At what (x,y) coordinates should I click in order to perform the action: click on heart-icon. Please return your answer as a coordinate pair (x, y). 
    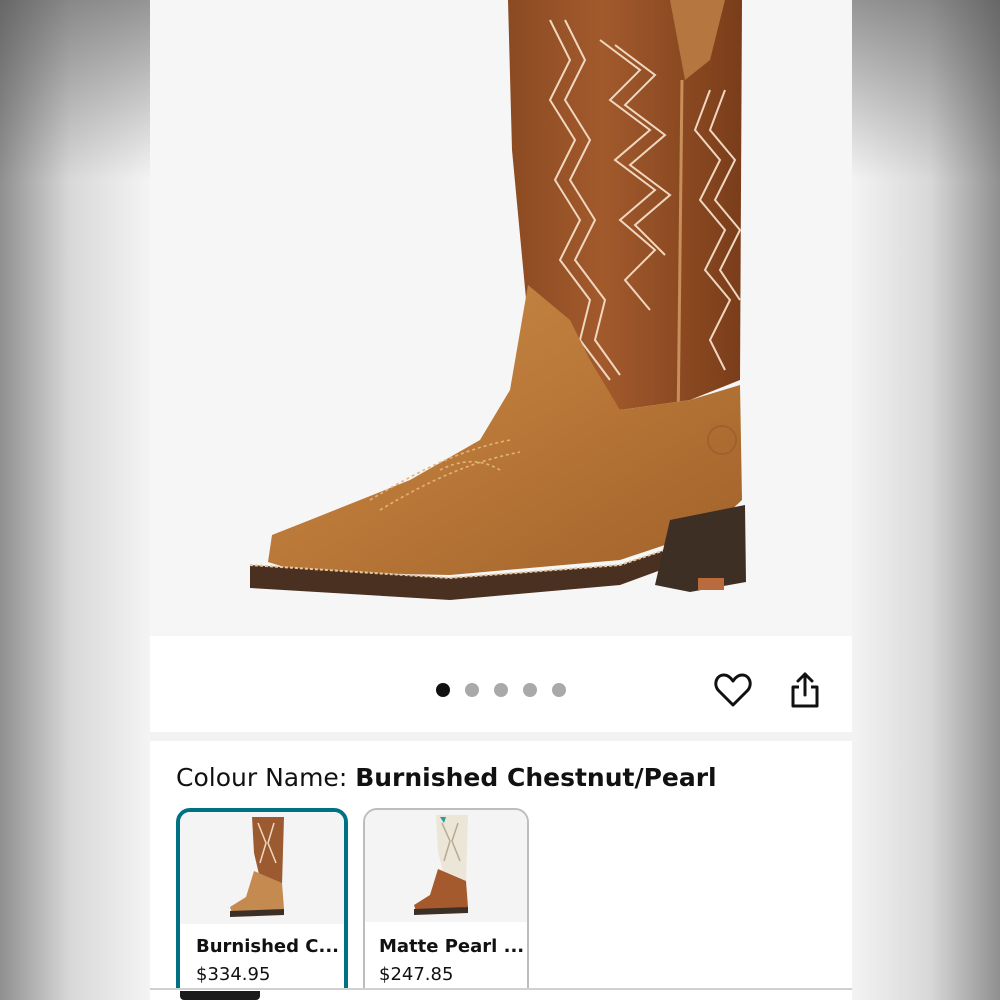
    Looking at the image, I should click on (733, 690).